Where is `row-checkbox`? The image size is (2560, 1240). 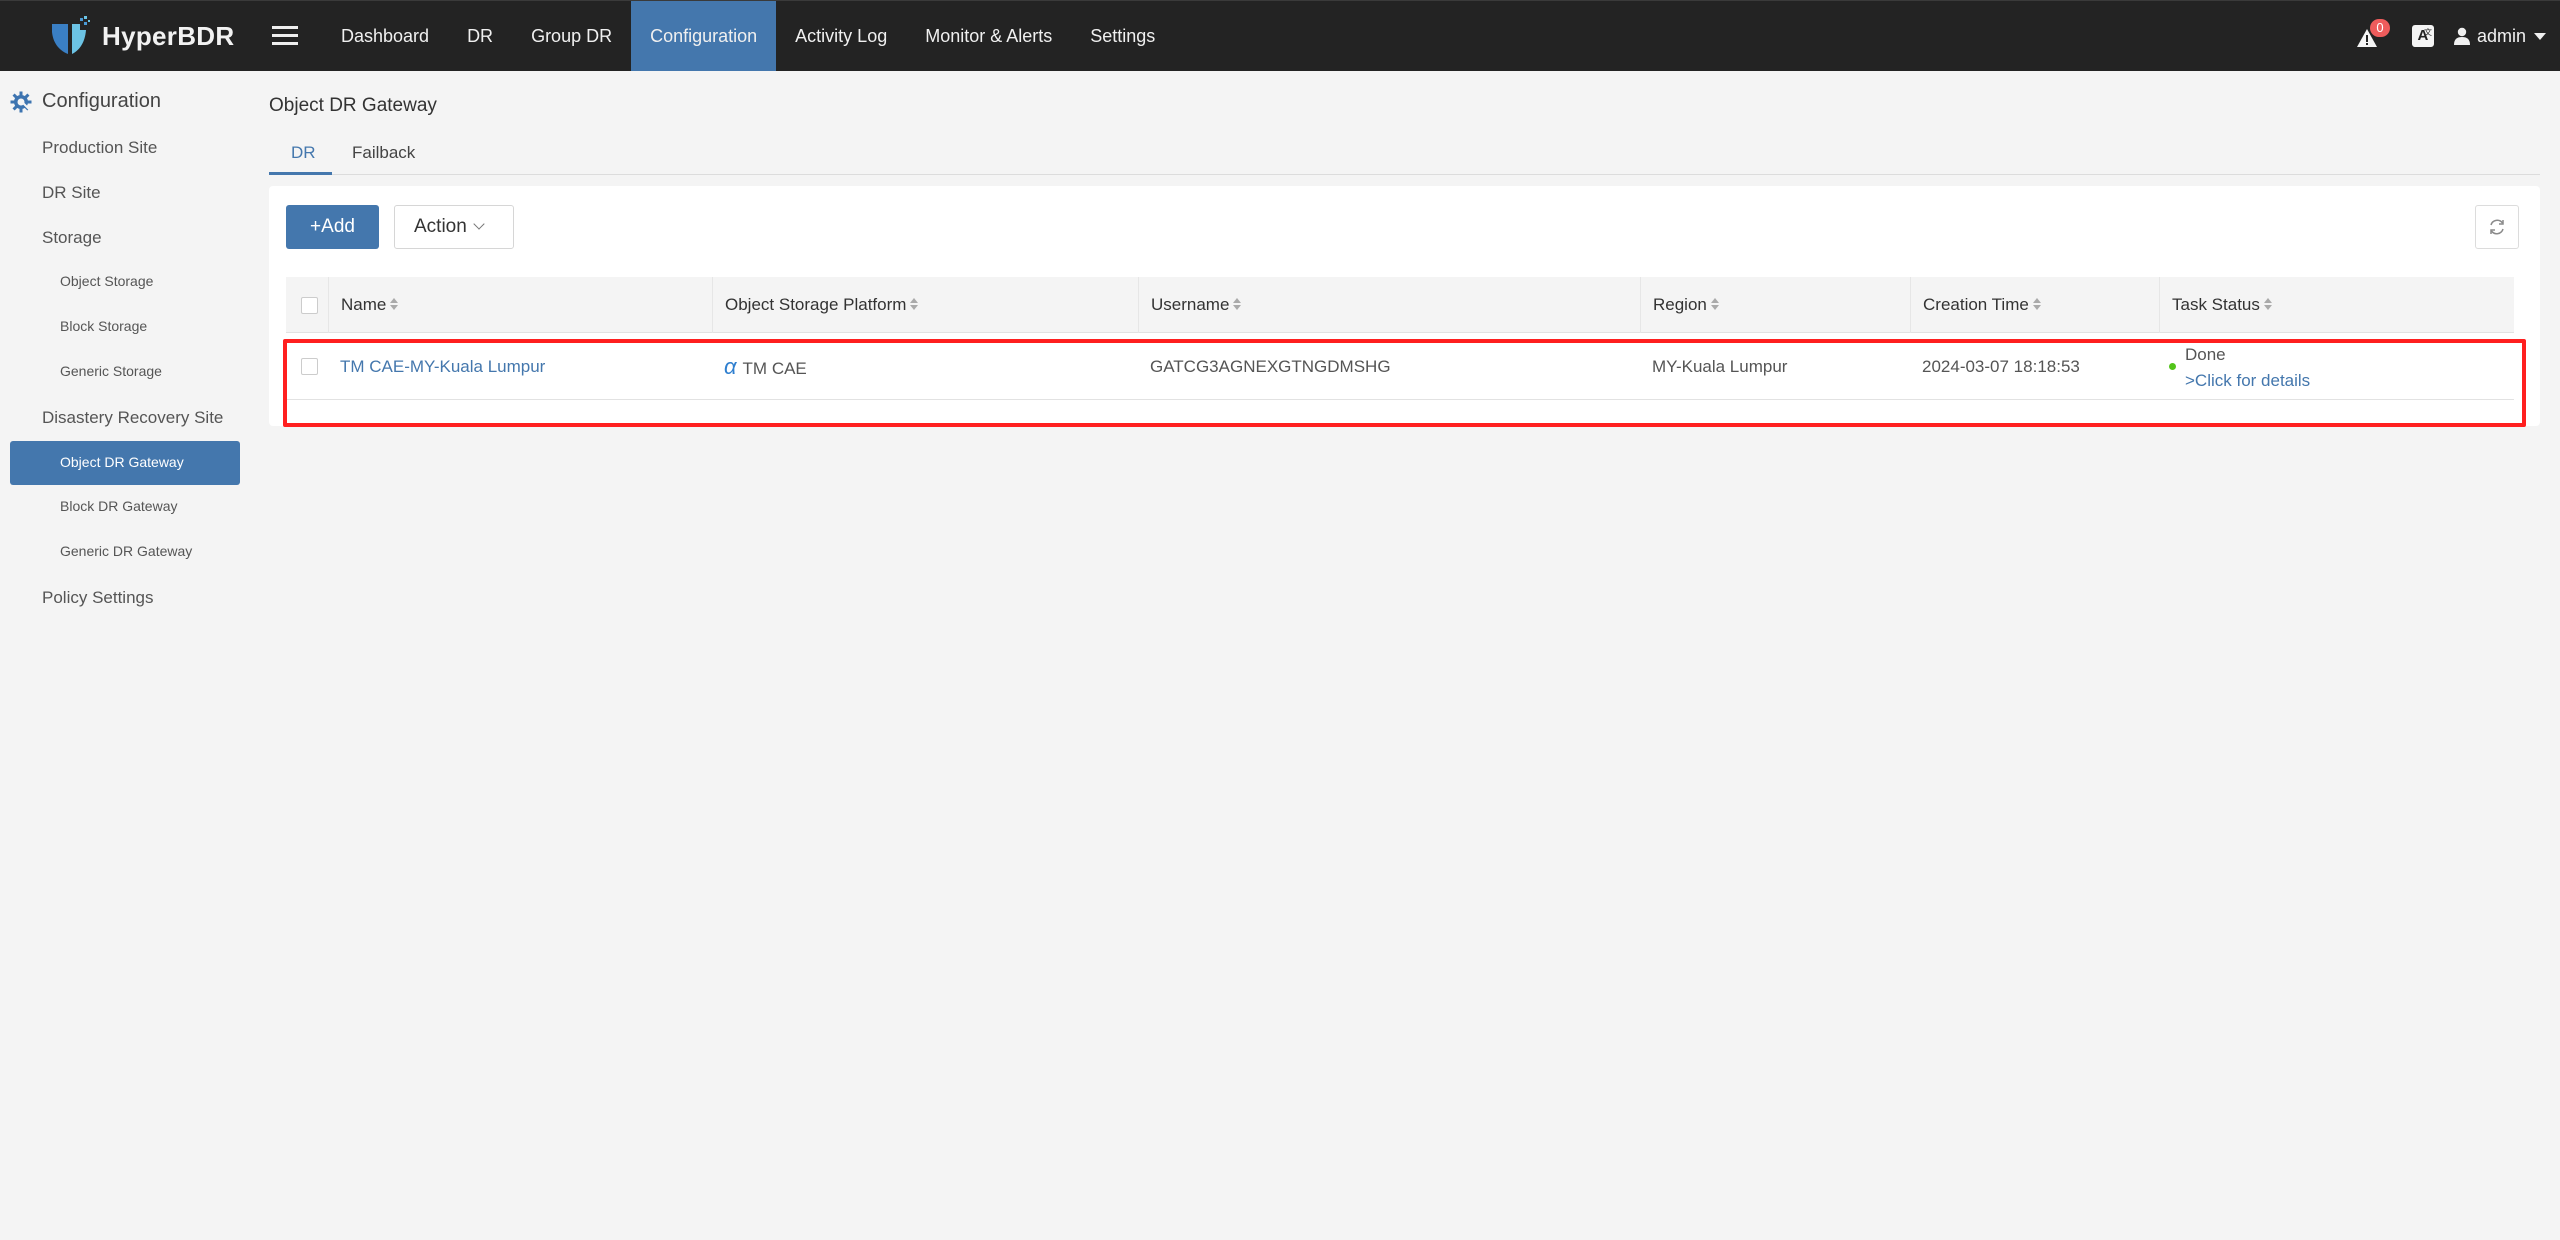 row-checkbox is located at coordinates (309, 366).